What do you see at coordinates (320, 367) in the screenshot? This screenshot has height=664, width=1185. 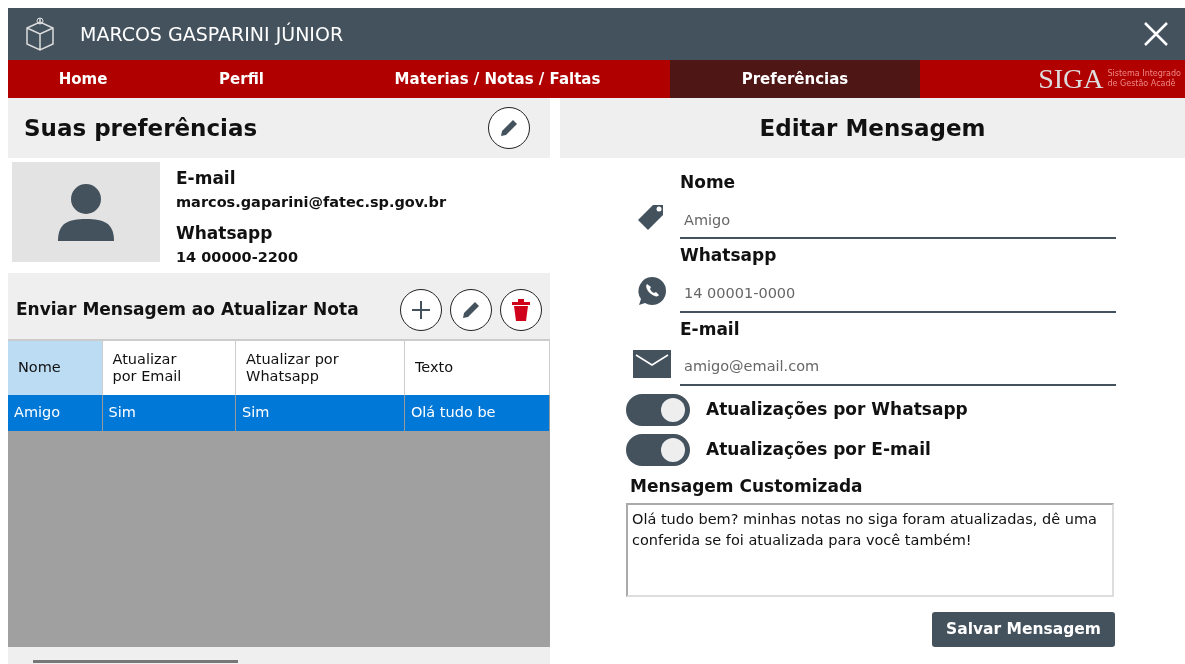 I see `column-header: Atualizar por Whatsapp` at bounding box center [320, 367].